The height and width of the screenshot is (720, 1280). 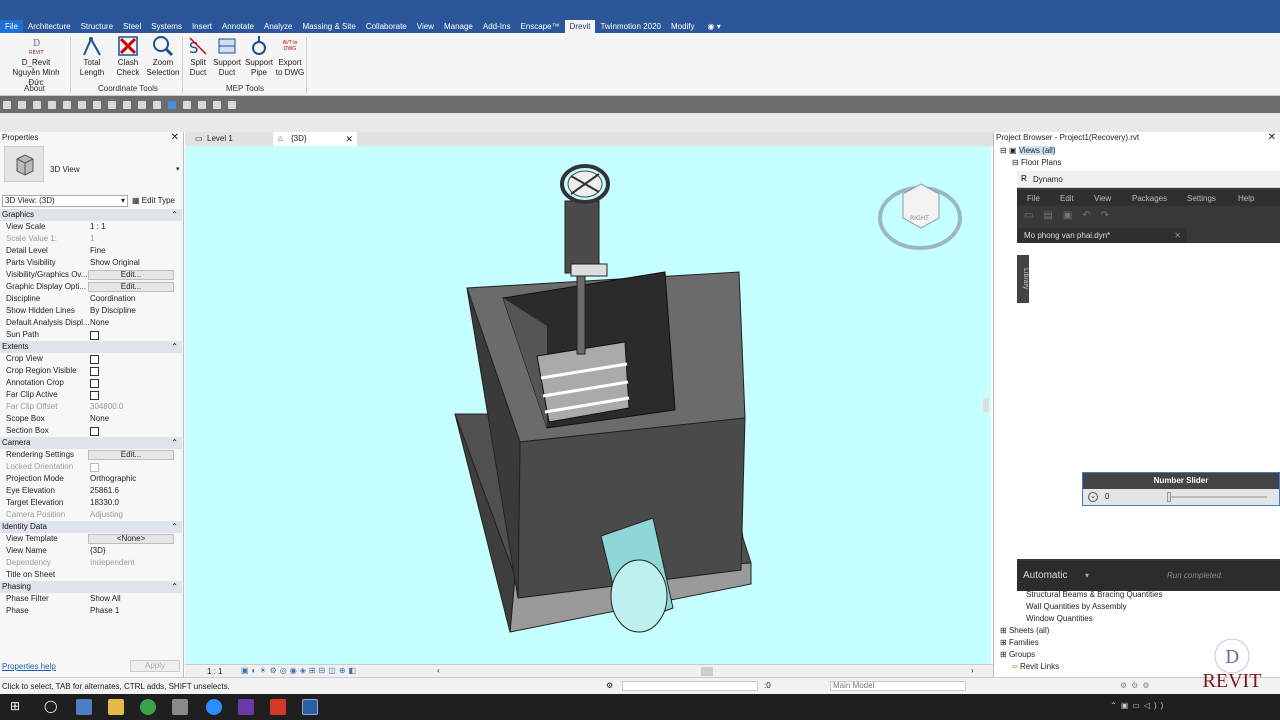 What do you see at coordinates (1102, 235) in the screenshot?
I see `dynamo-file-tab: Mo phong van phai.dyn* ✕` at bounding box center [1102, 235].